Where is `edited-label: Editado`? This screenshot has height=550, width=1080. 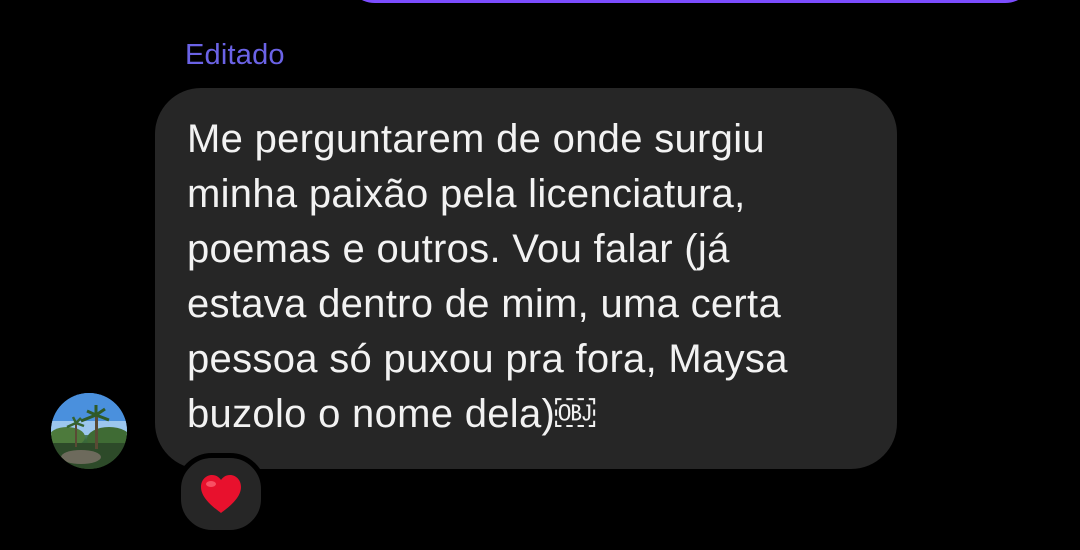
edited-label: Editado is located at coordinates (235, 55).